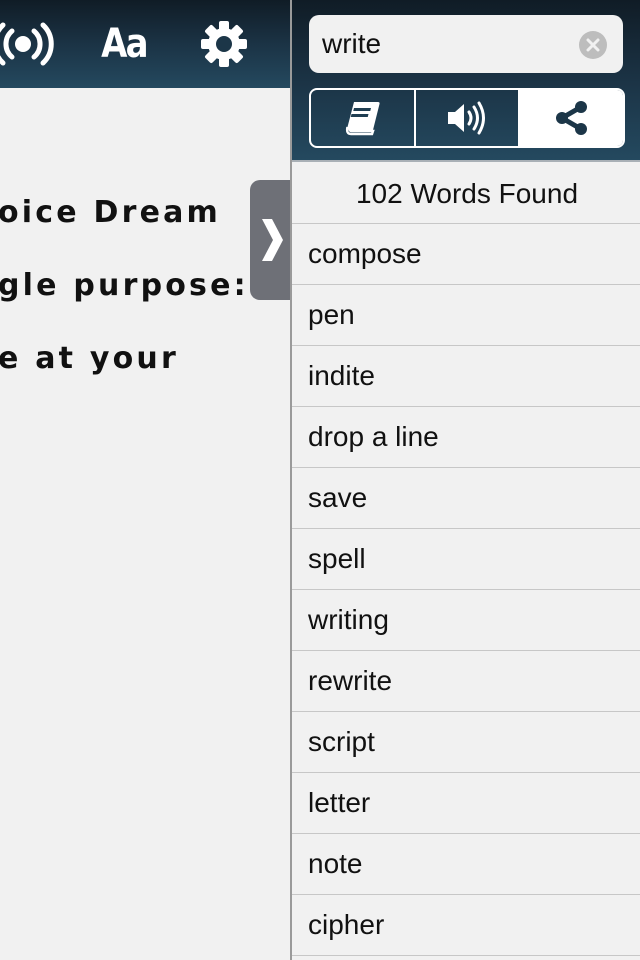  What do you see at coordinates (111, 212) in the screenshot?
I see `reader-line: oice Dream` at bounding box center [111, 212].